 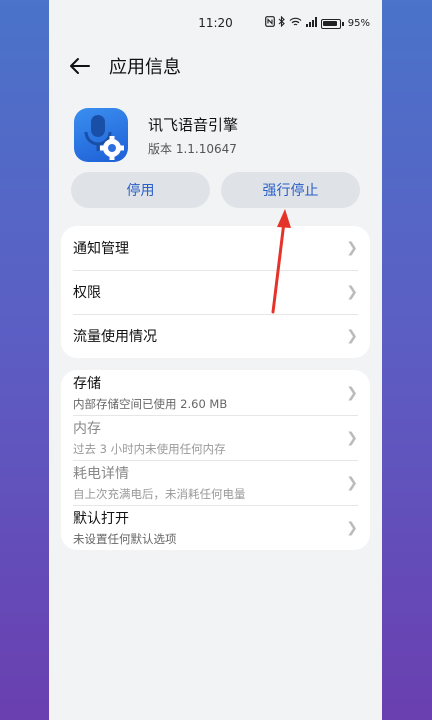 What do you see at coordinates (159, 494) in the screenshot?
I see `row-subtitle: 自上次充满电后，未消耗任何电量` at bounding box center [159, 494].